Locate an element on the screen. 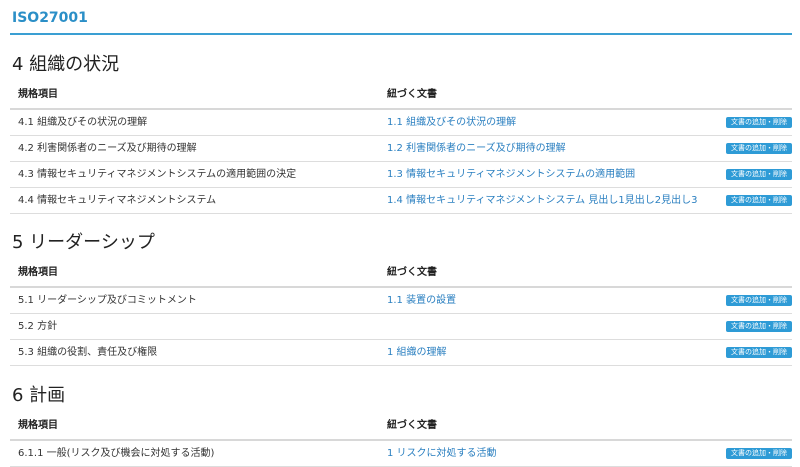 This screenshot has height=467, width=800. table-row: 5.1 リーダーシップ及びコミットメント 1.1 装置の設置 文書の追加・削除 is located at coordinates (401, 301).